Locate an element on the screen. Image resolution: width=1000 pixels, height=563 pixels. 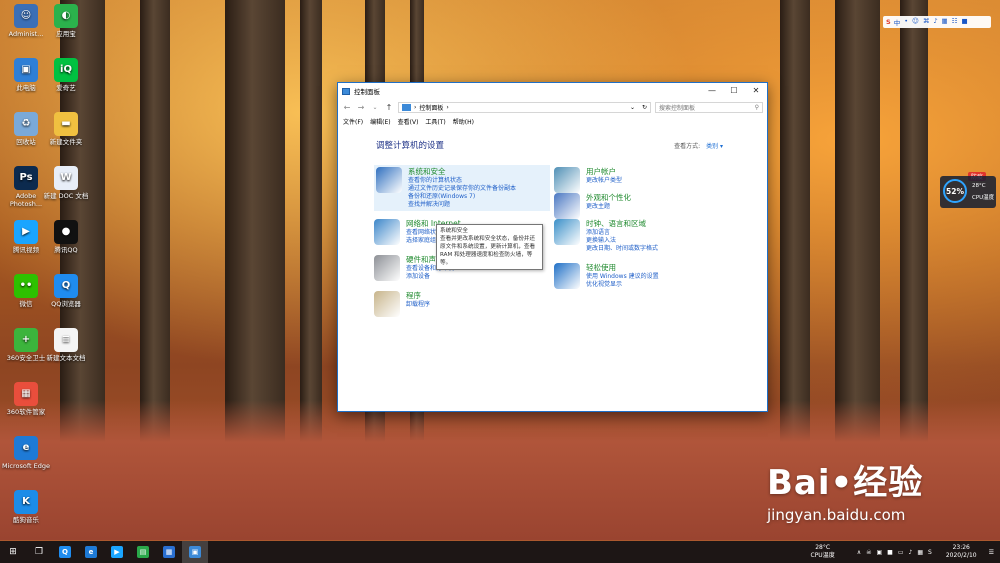
desktop-icon: ▬ 新建文件夹 is located at coordinates (66, 129).